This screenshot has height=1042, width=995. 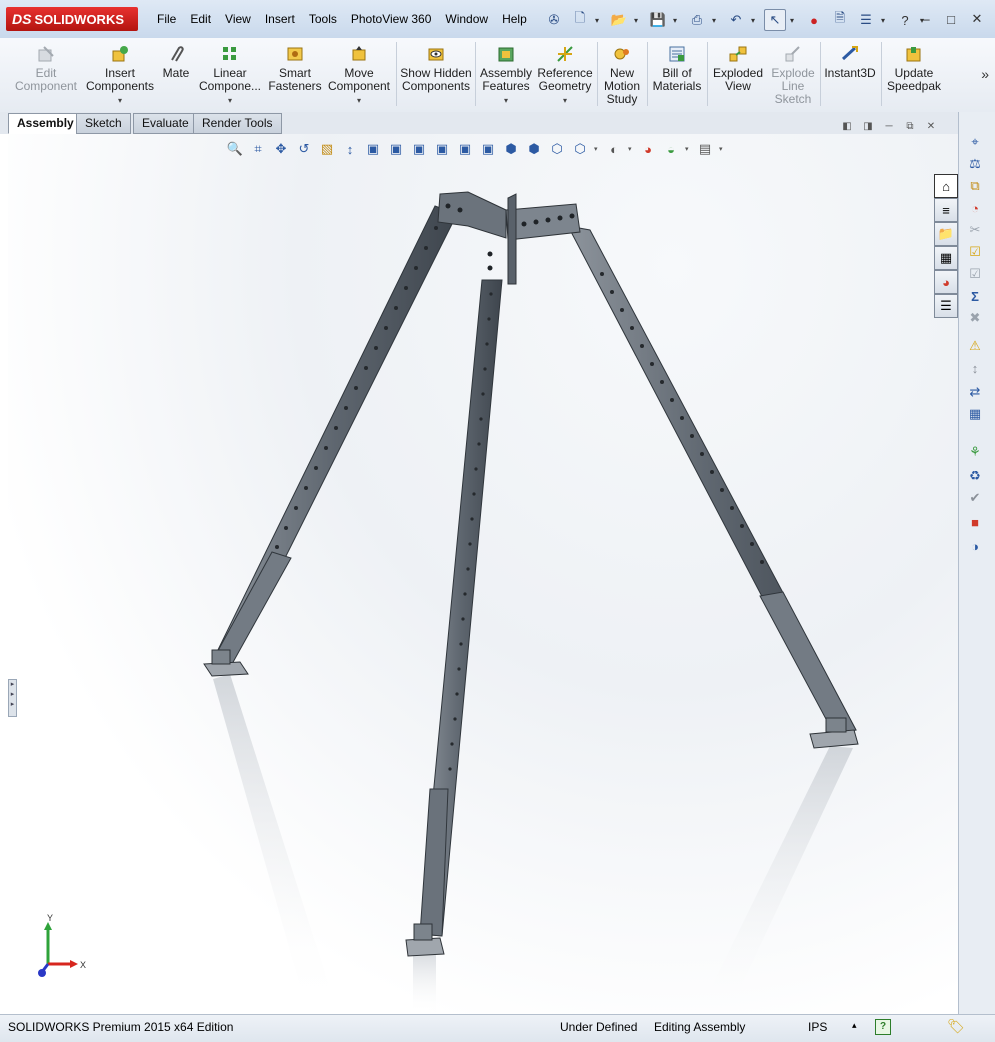 I want to click on mate-button: Mate, so click(x=176, y=75).